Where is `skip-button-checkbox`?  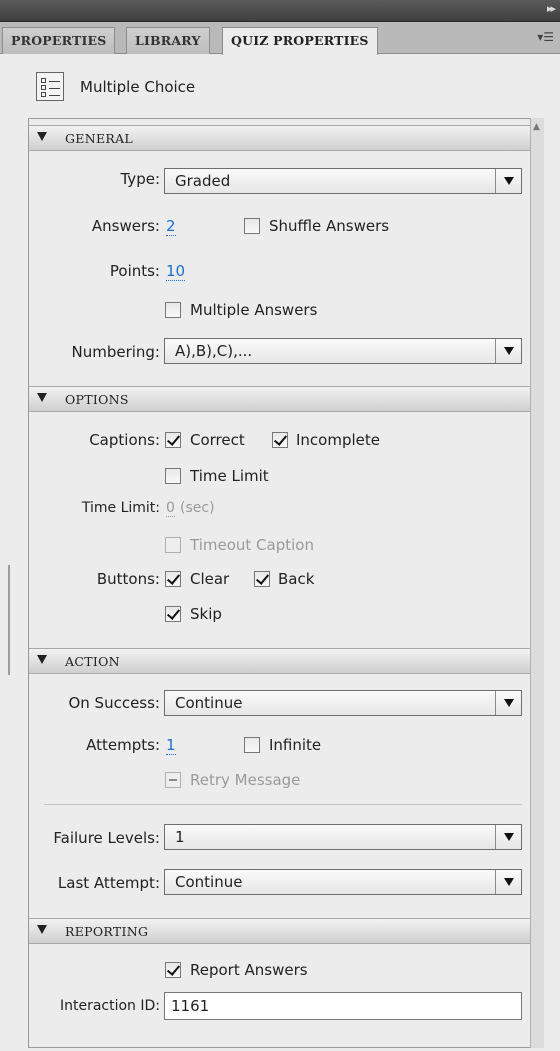 skip-button-checkbox is located at coordinates (173, 614).